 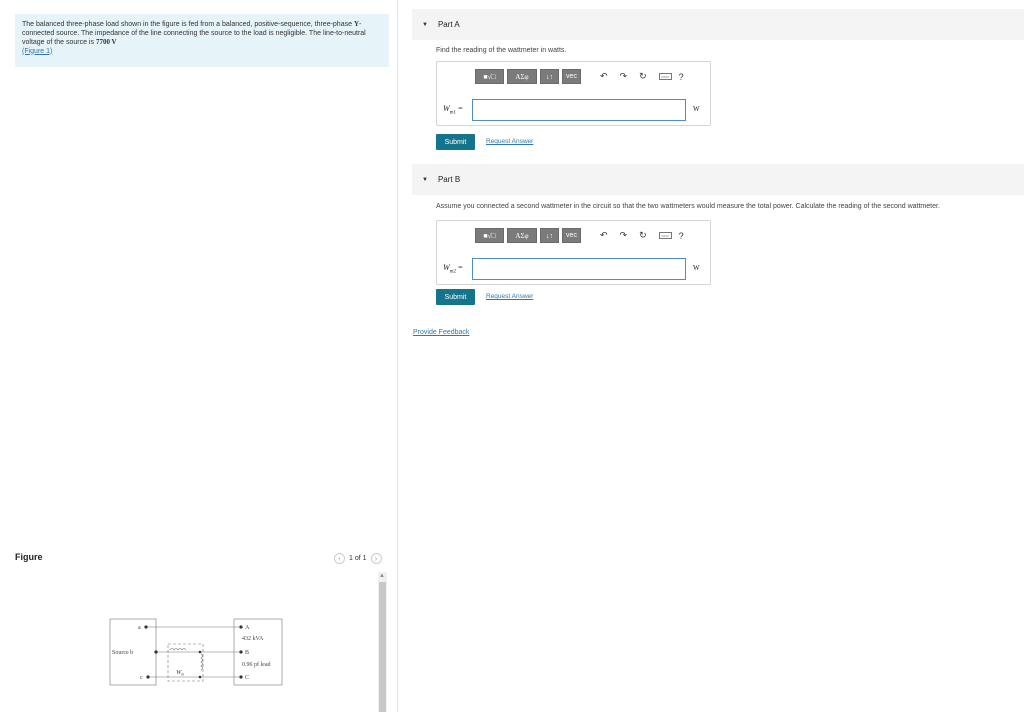 I want to click on column-divider, so click(x=397, y=356).